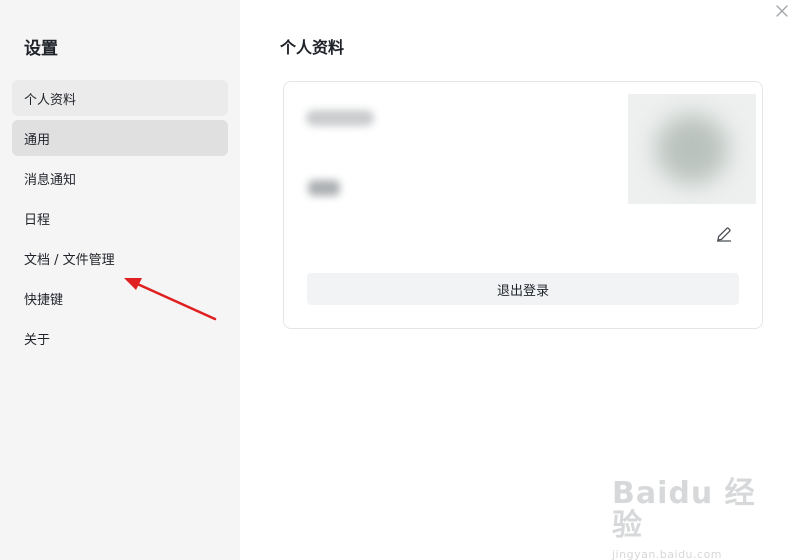  What do you see at coordinates (50, 180) in the screenshot?
I see `sidebar-item-label: 消息通知` at bounding box center [50, 180].